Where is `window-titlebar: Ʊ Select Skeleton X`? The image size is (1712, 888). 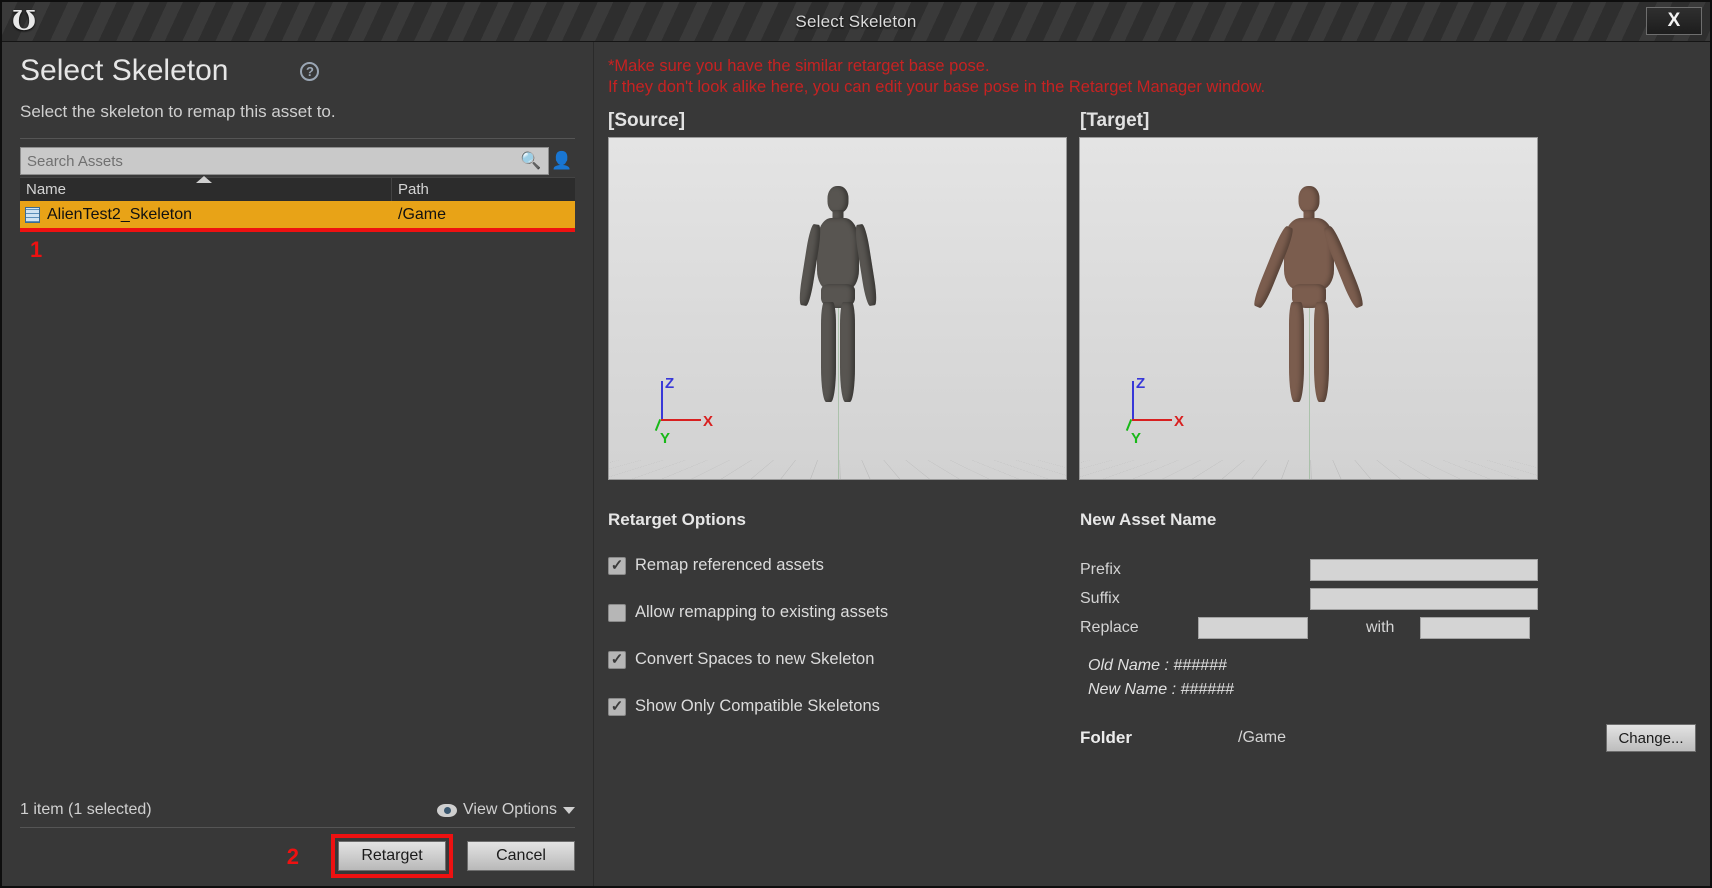 window-titlebar: Ʊ Select Skeleton X is located at coordinates (856, 22).